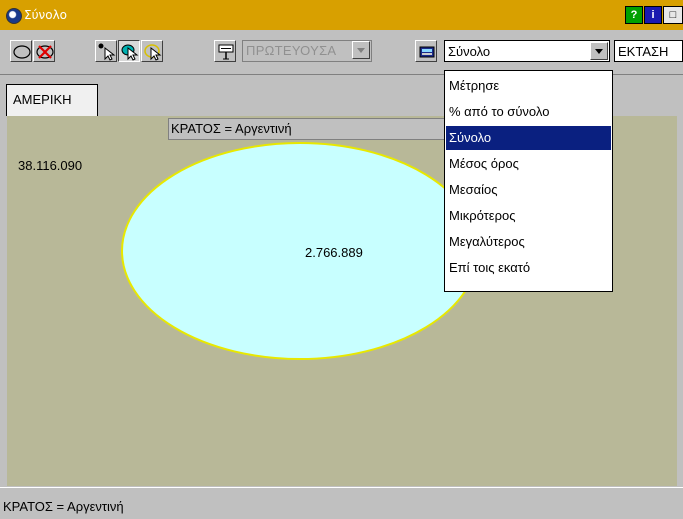 The height and width of the screenshot is (519, 683). Describe the element at coordinates (634, 15) in the screenshot. I see `help-button: ?` at that location.